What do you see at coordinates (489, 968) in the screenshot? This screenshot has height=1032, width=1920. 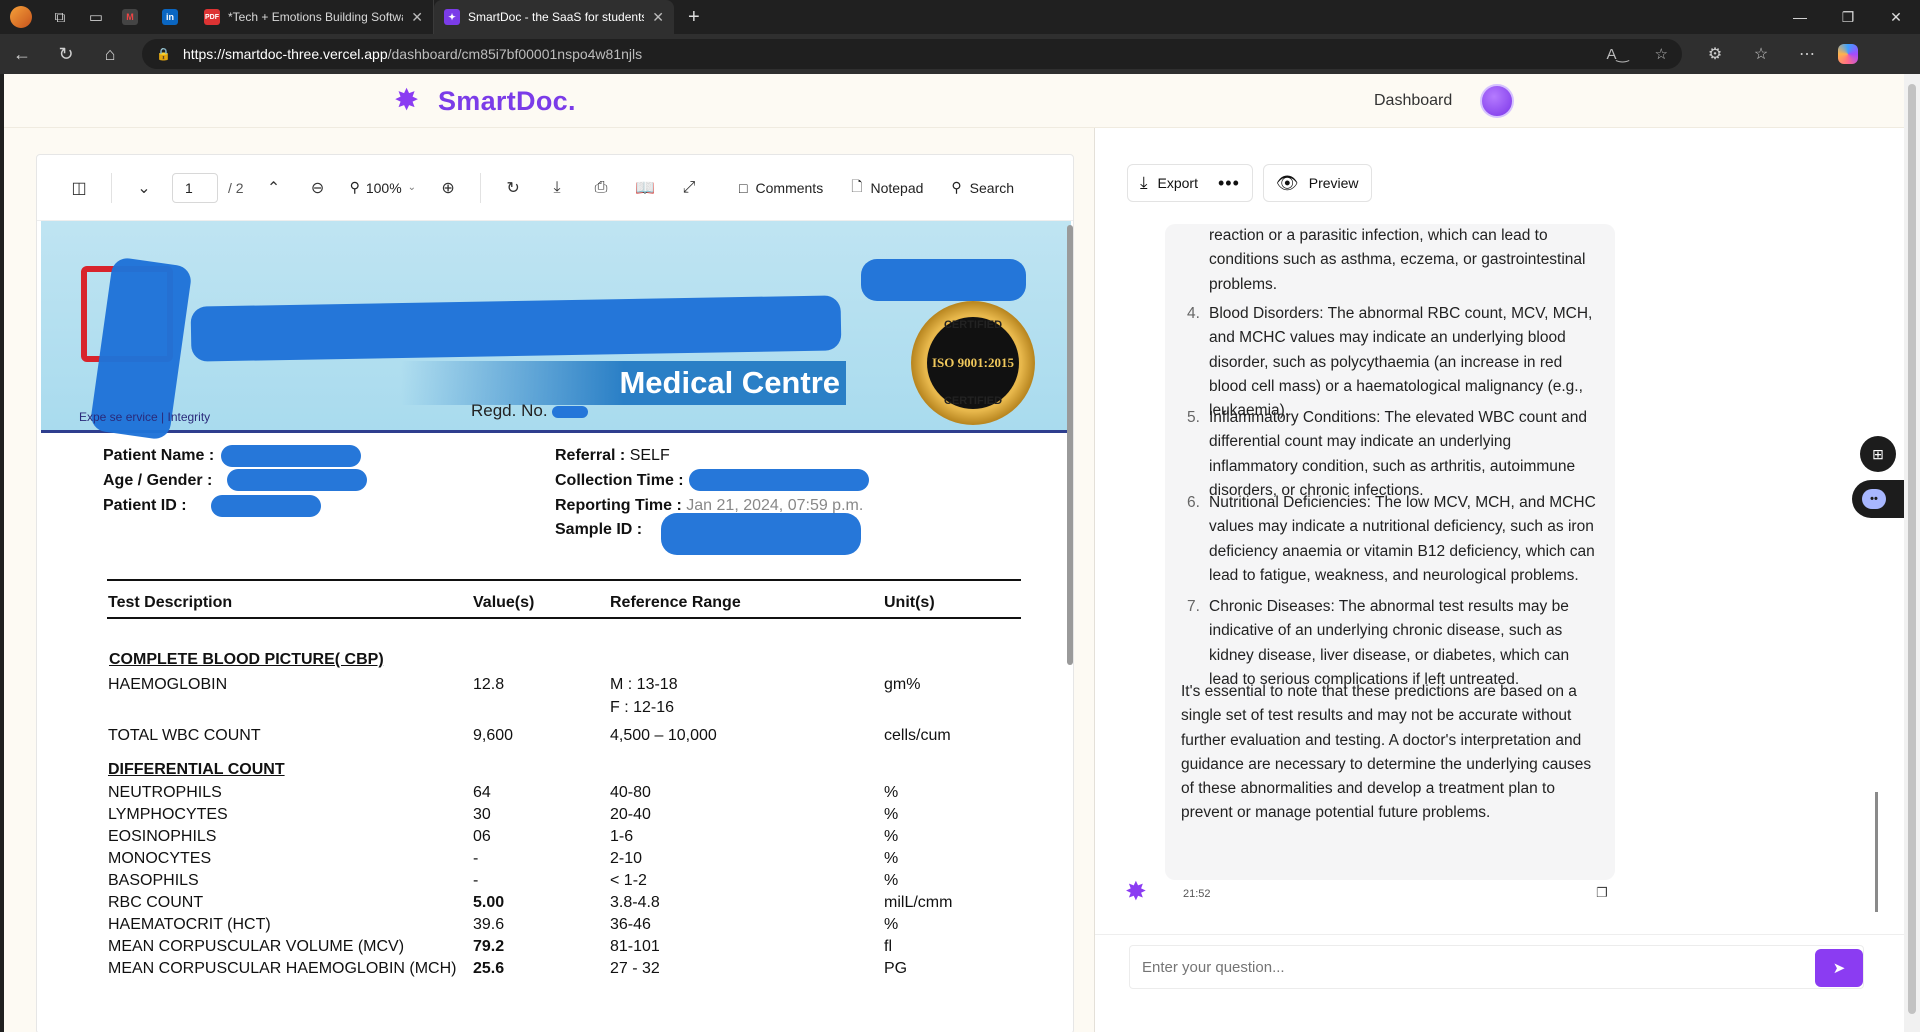 I see `test-value: 25.6` at bounding box center [489, 968].